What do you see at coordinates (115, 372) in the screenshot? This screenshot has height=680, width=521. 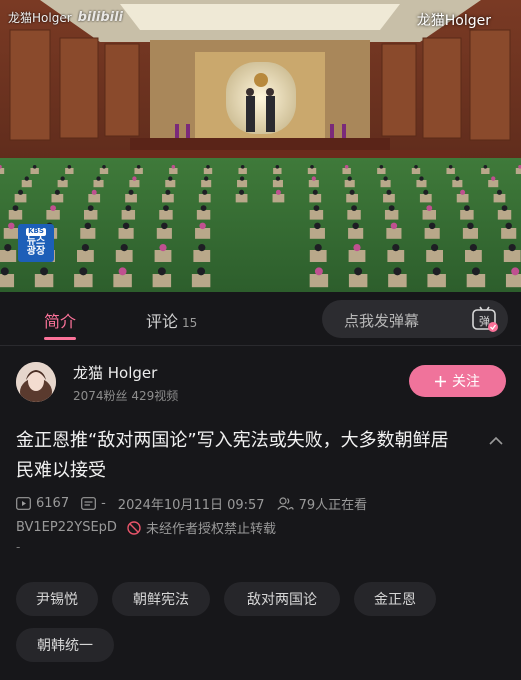 I see `uploader-name: 龙猫 Holger` at bounding box center [115, 372].